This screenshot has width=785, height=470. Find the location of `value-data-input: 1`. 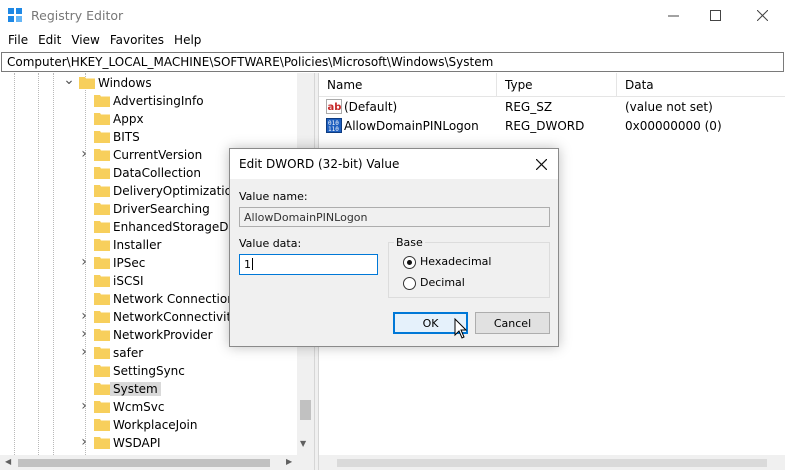

value-data-input: 1 is located at coordinates (308, 264).